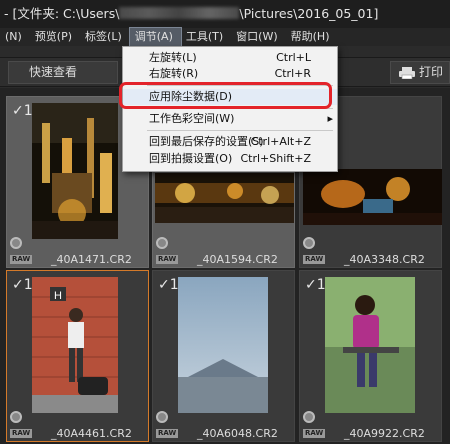 The width and height of the screenshot is (450, 444). What do you see at coordinates (191, 96) in the screenshot?
I see `menu-item-label: 应用除尘数据(D)` at bounding box center [191, 96].